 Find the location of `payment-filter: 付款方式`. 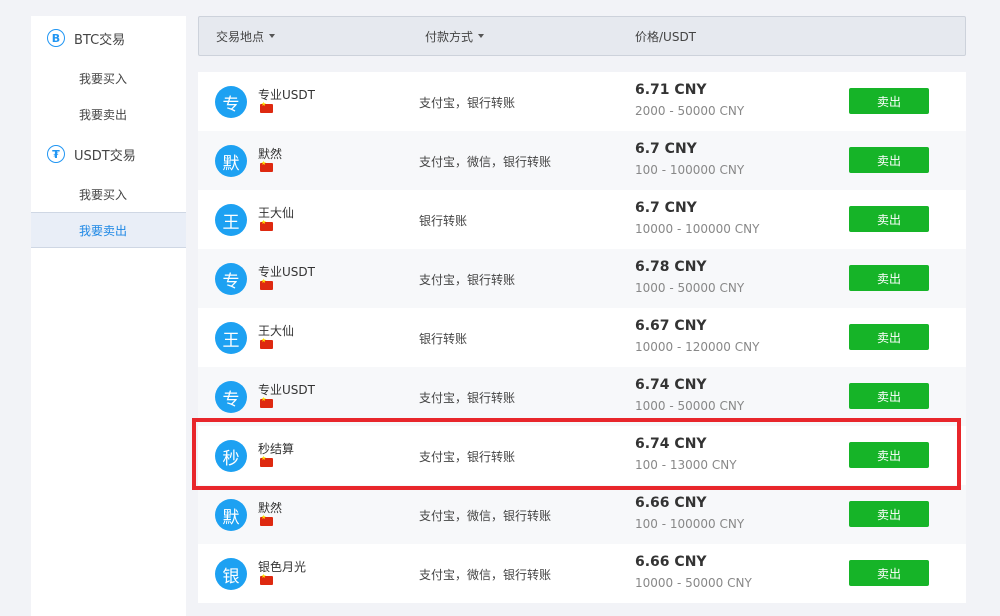

payment-filter: 付款方式 is located at coordinates (455, 36).